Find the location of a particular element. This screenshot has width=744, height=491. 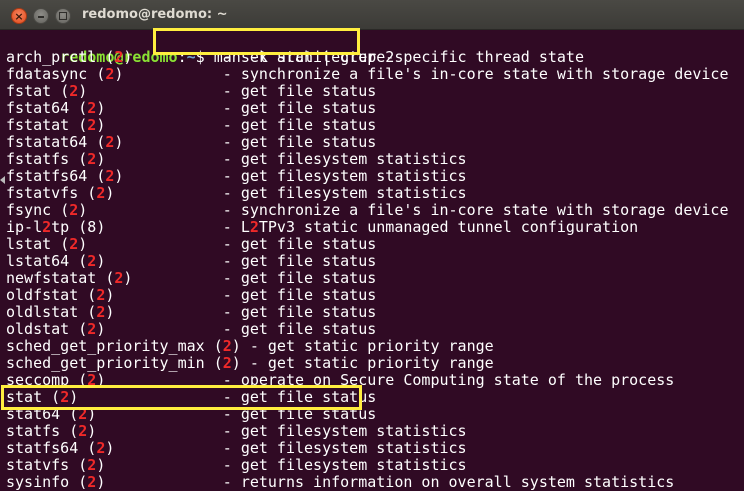

manpage-name: statvfs is located at coordinates (38, 465).